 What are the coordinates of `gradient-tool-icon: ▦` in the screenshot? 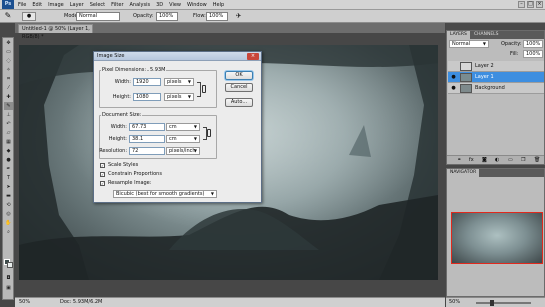 It's located at (8, 142).